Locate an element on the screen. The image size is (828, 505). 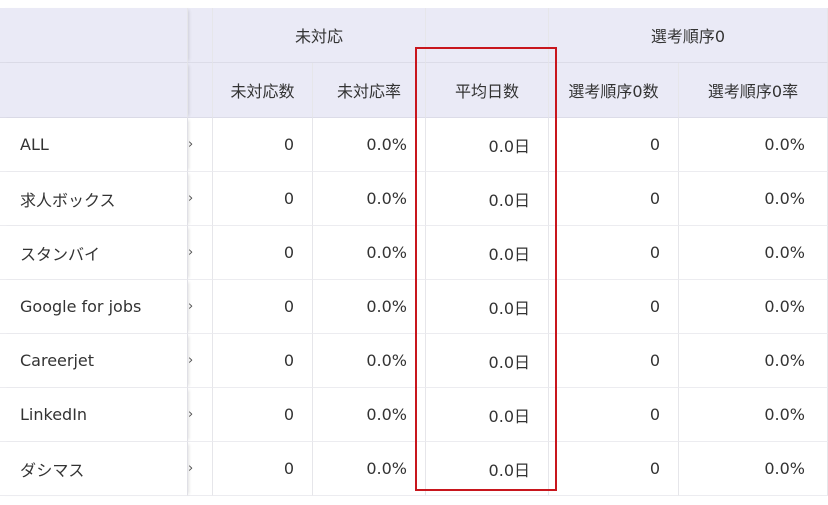
row-source-name: LinkedIn is located at coordinates (94, 415).